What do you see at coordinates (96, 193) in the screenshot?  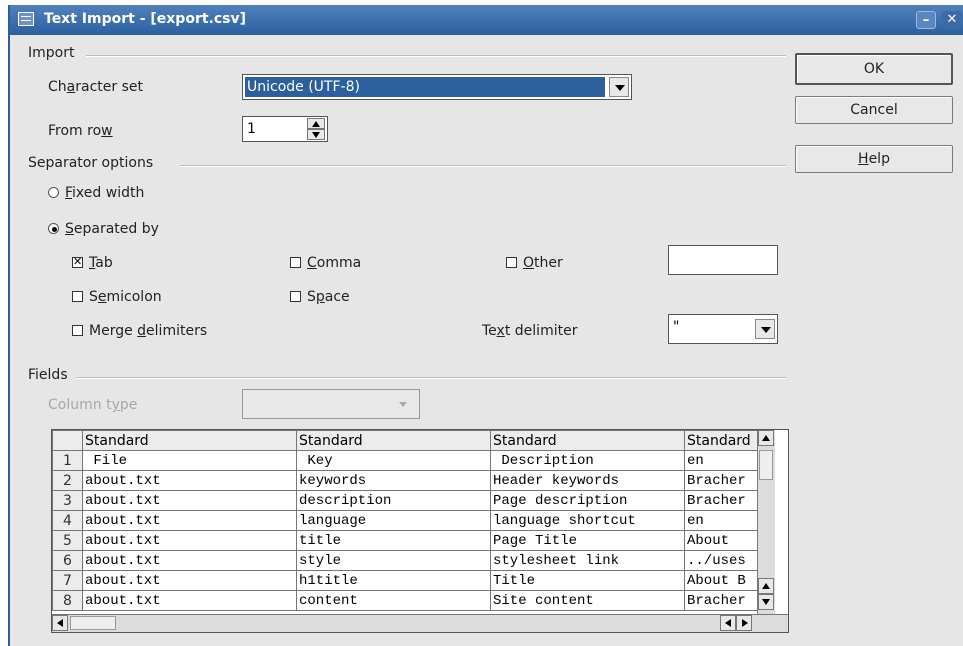 I see `fixed-width-radio: Fixed width` at bounding box center [96, 193].